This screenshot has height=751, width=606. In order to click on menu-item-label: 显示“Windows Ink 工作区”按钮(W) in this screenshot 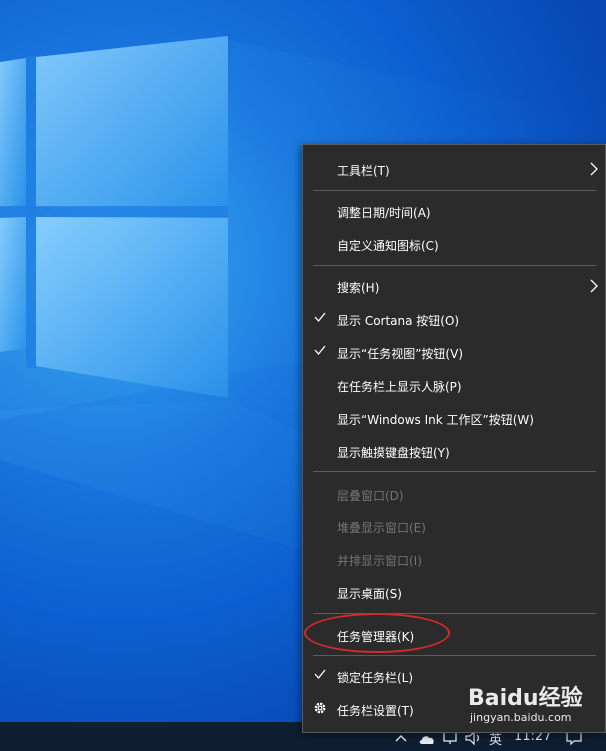, I will do `click(435, 420)`.